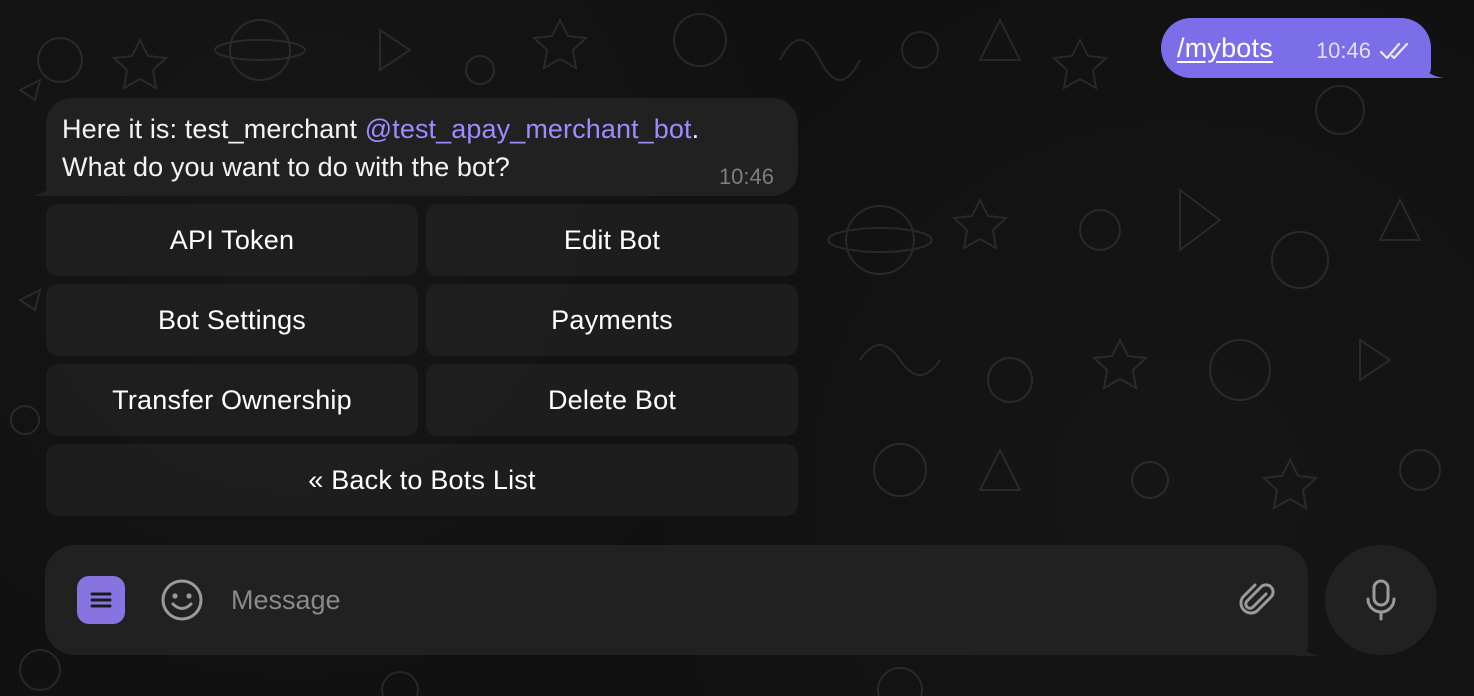  I want to click on payments-button: Payments, so click(612, 320).